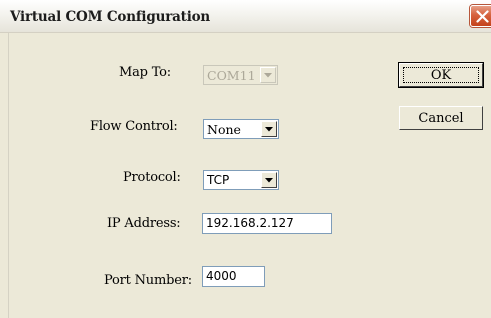 The image size is (491, 318). Describe the element at coordinates (218, 180) in the screenshot. I see `protocol-value: TCP` at that location.